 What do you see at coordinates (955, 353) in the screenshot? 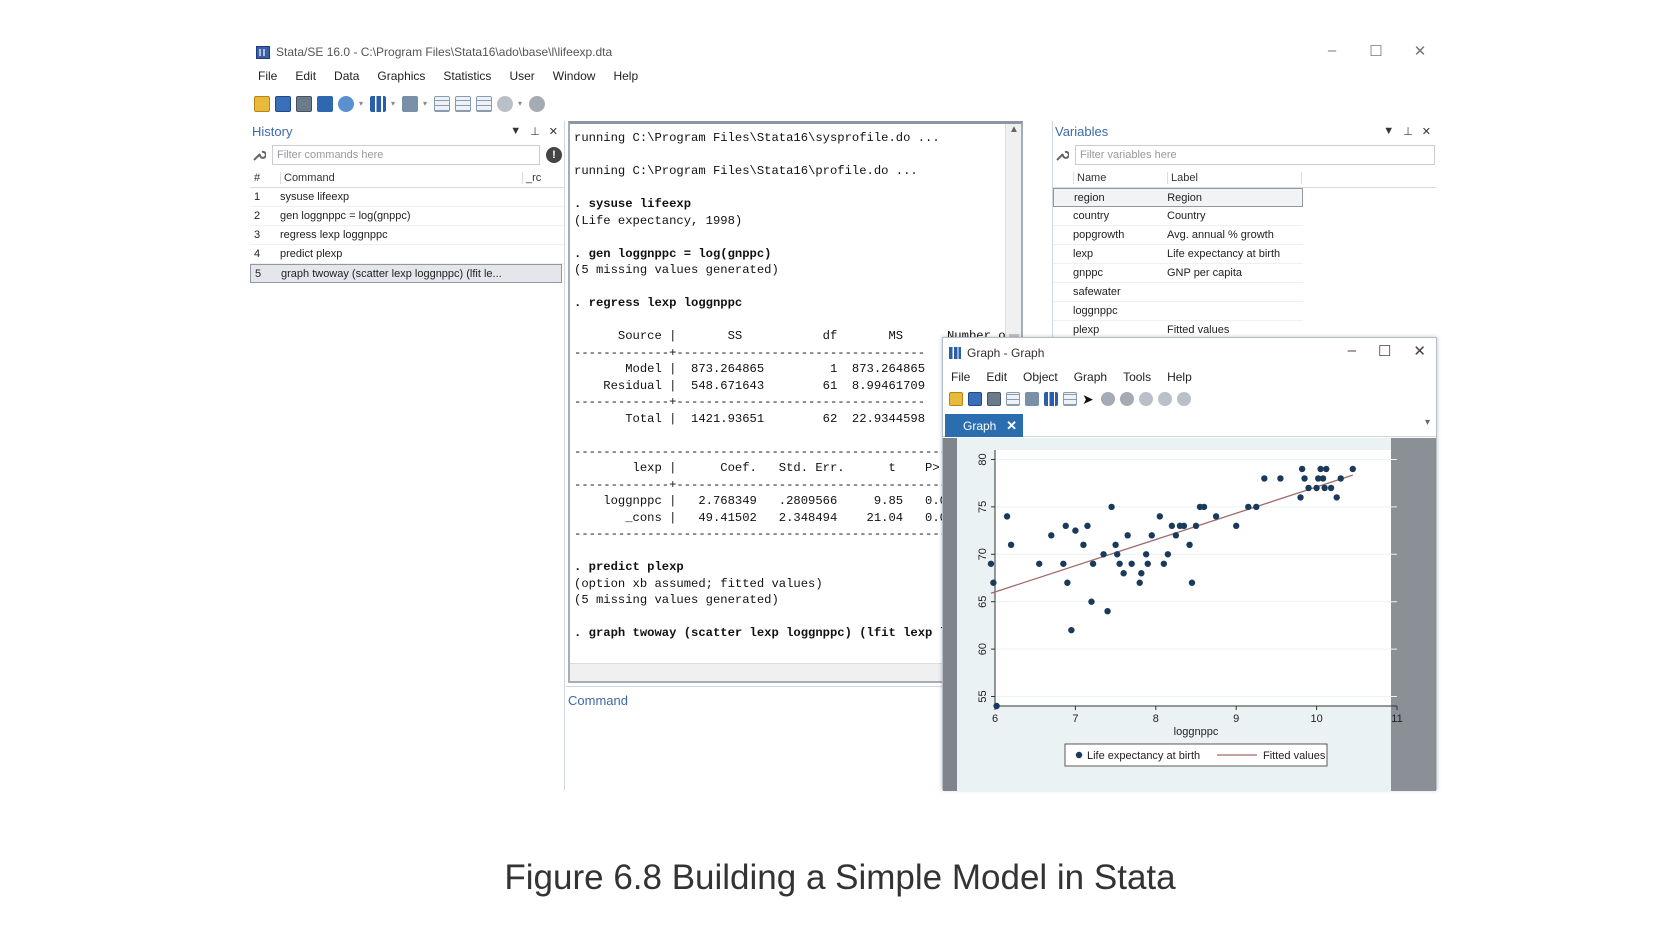
I see `graph-window-icon` at bounding box center [955, 353].